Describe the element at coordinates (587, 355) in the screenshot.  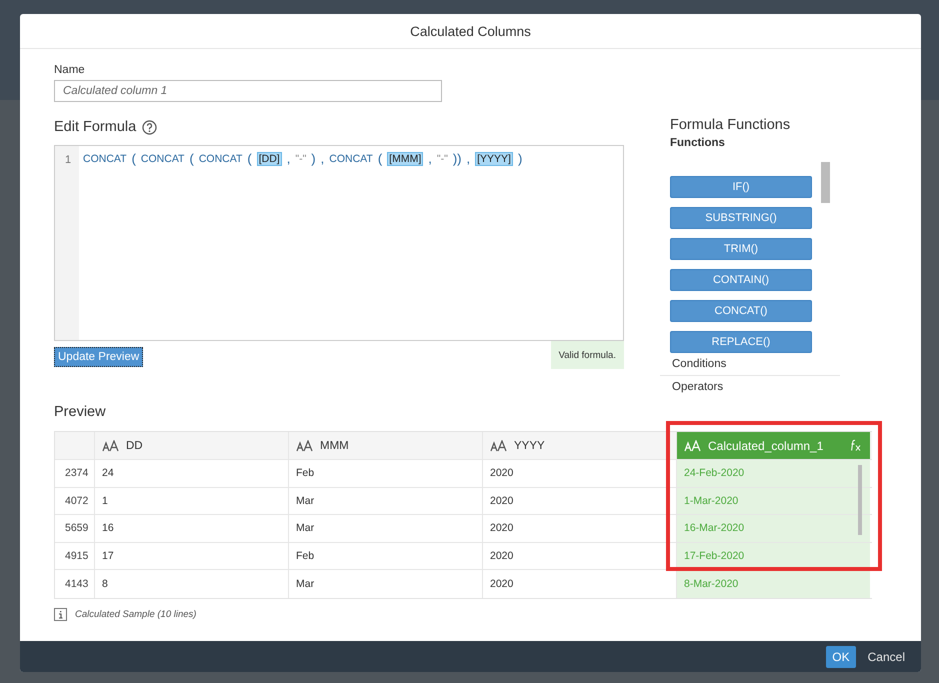
I see `validation-message: Valid formula.` at that location.